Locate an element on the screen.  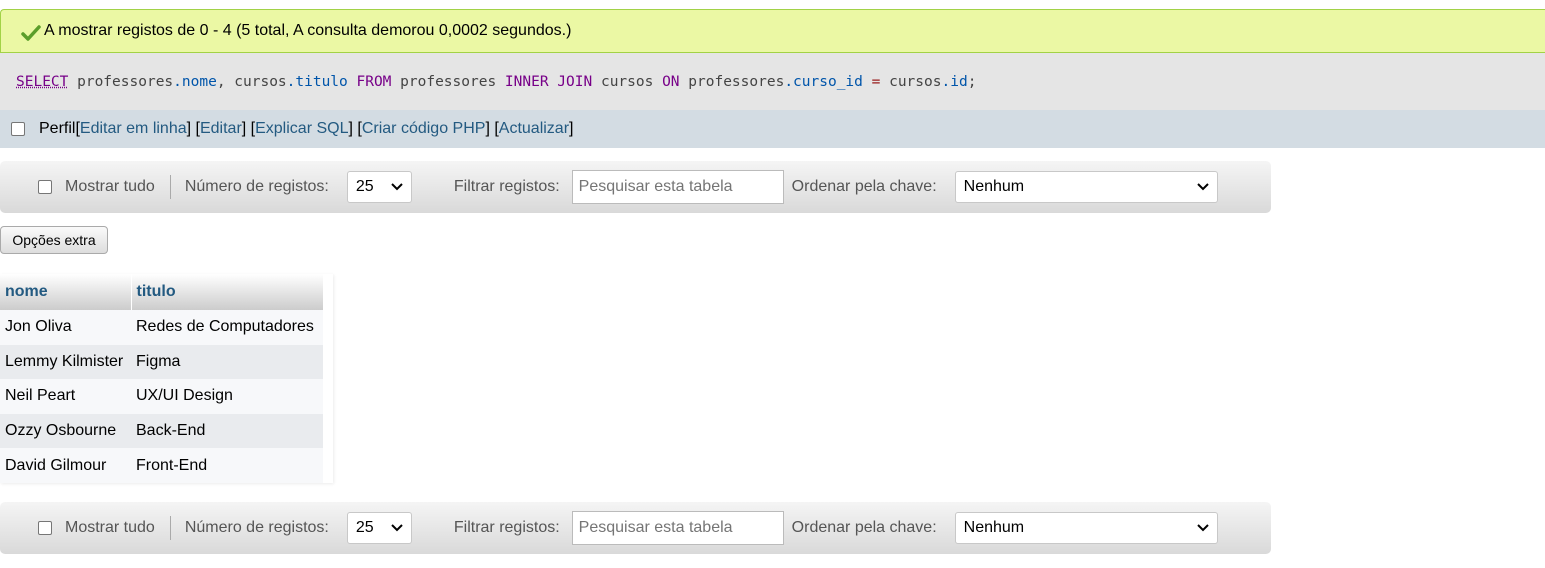
extra-options-button: Opções extra is located at coordinates (54, 240).